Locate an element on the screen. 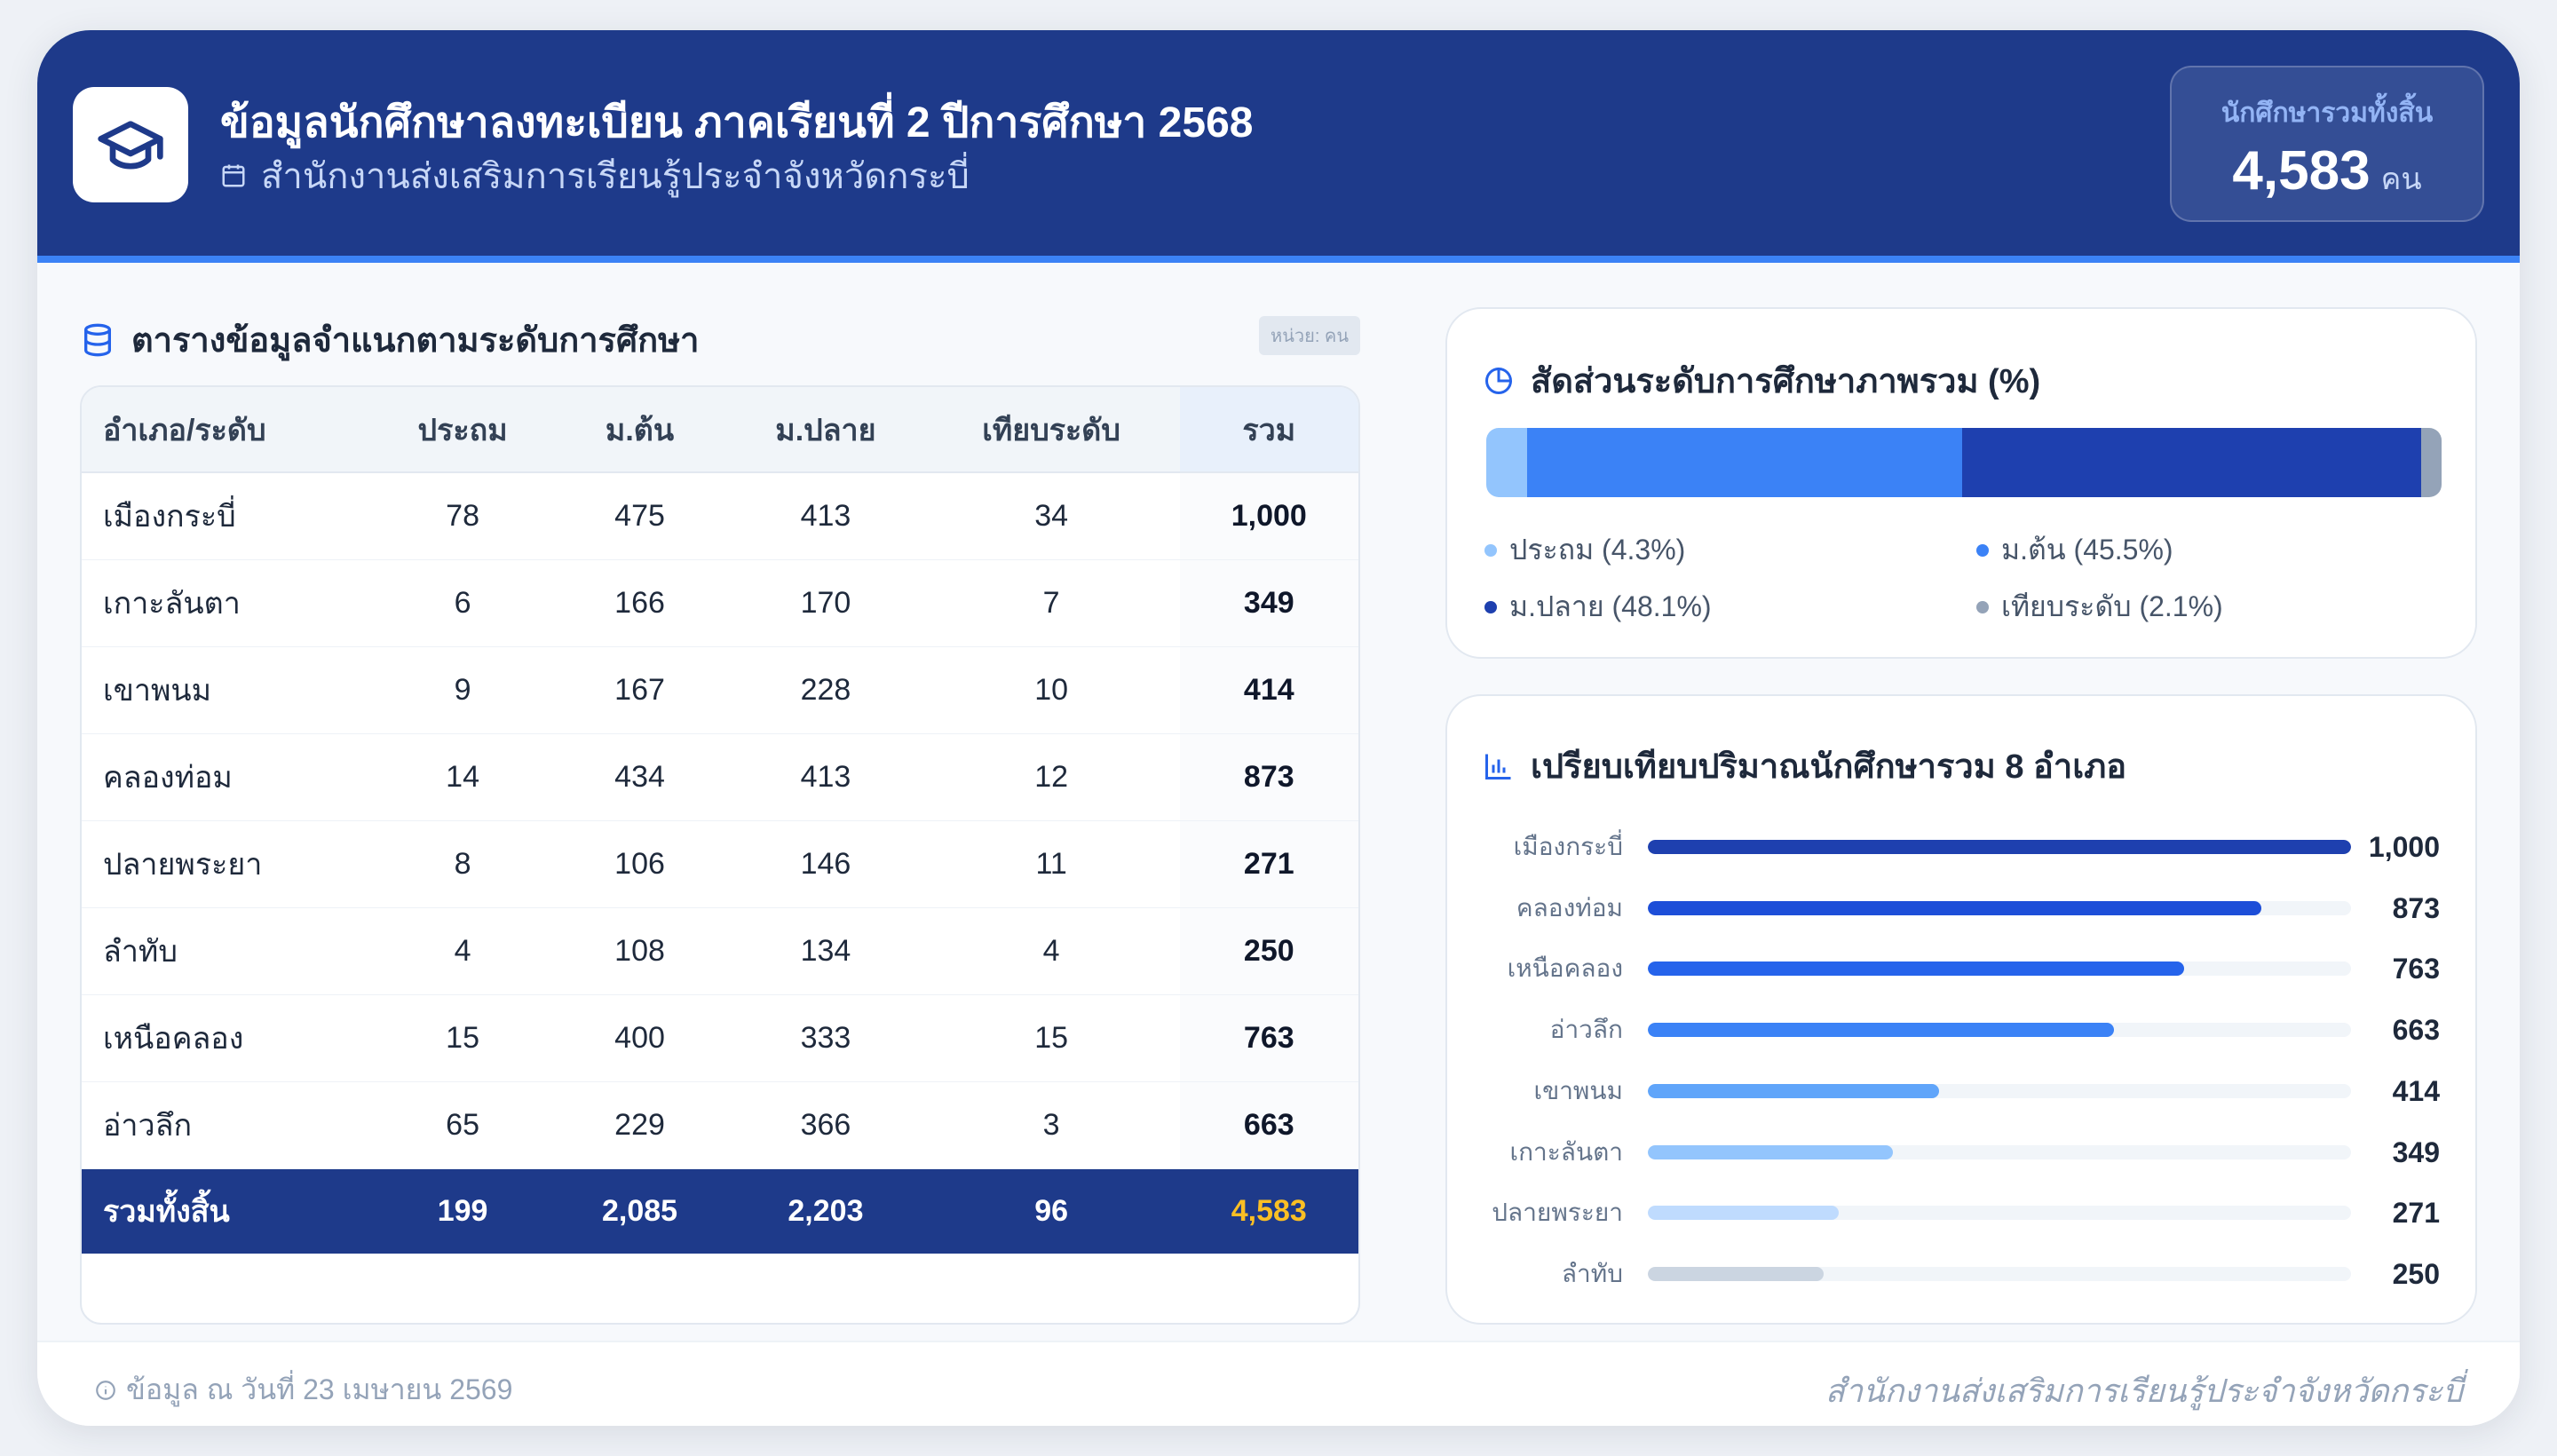 This screenshot has height=1456, width=2557. table-row: เขาพนม 9 167 228 10 414 is located at coordinates (720, 690).